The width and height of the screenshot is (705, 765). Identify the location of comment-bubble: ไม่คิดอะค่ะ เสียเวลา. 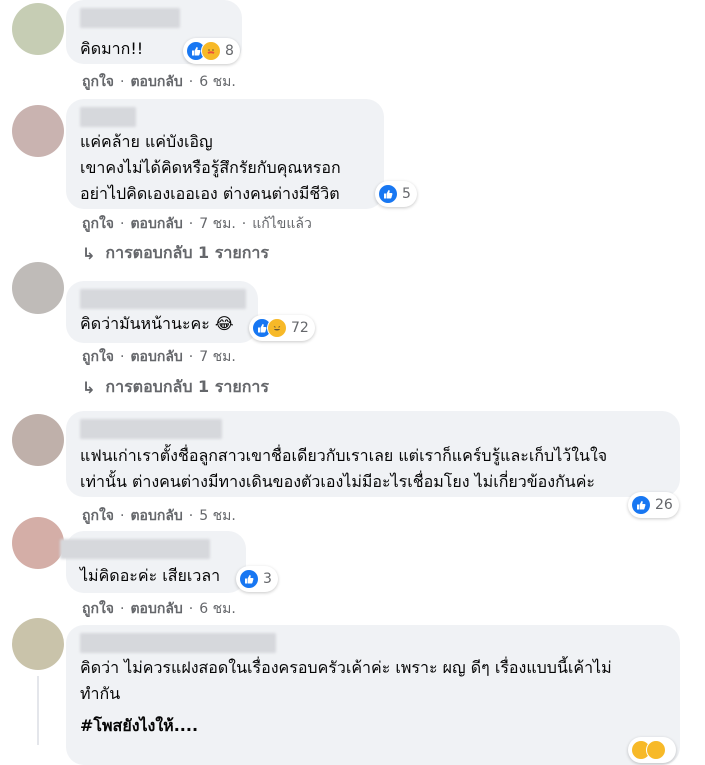
(153, 562).